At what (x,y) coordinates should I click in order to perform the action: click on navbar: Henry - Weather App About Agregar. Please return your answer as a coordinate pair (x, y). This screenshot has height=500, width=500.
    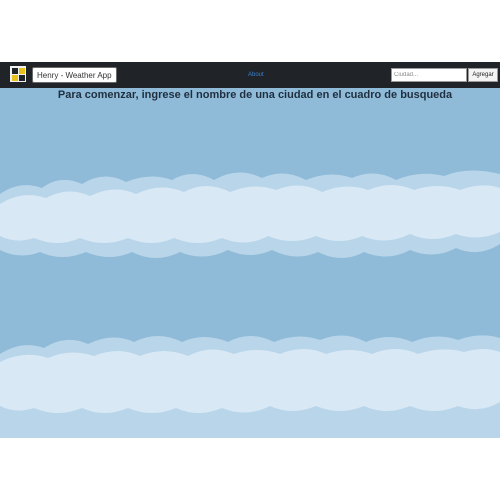
    Looking at the image, I should click on (250, 75).